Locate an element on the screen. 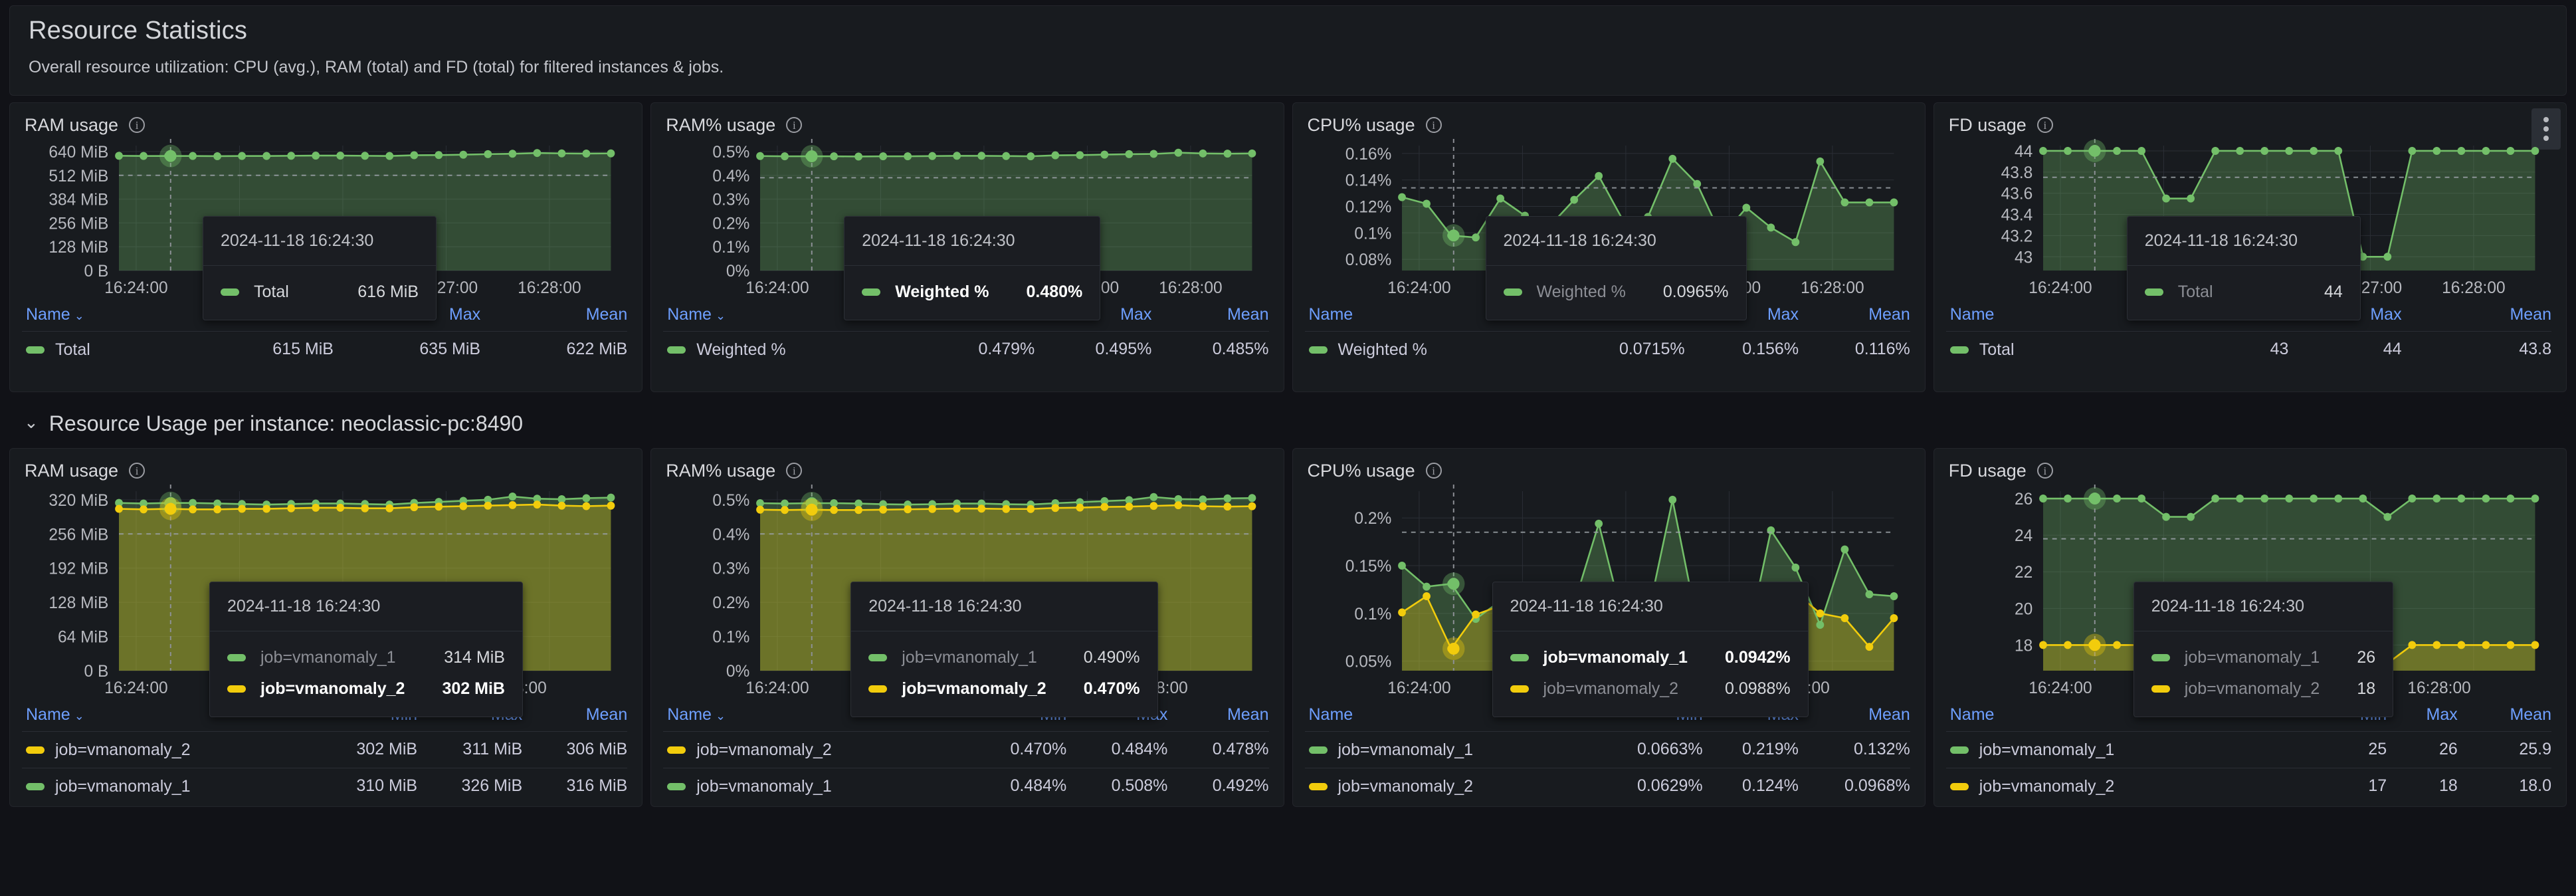 The height and width of the screenshot is (896, 2576). table-row: job=vmanomaly_1 310 MiB 326 MiB 316 MiB is located at coordinates (325, 785).